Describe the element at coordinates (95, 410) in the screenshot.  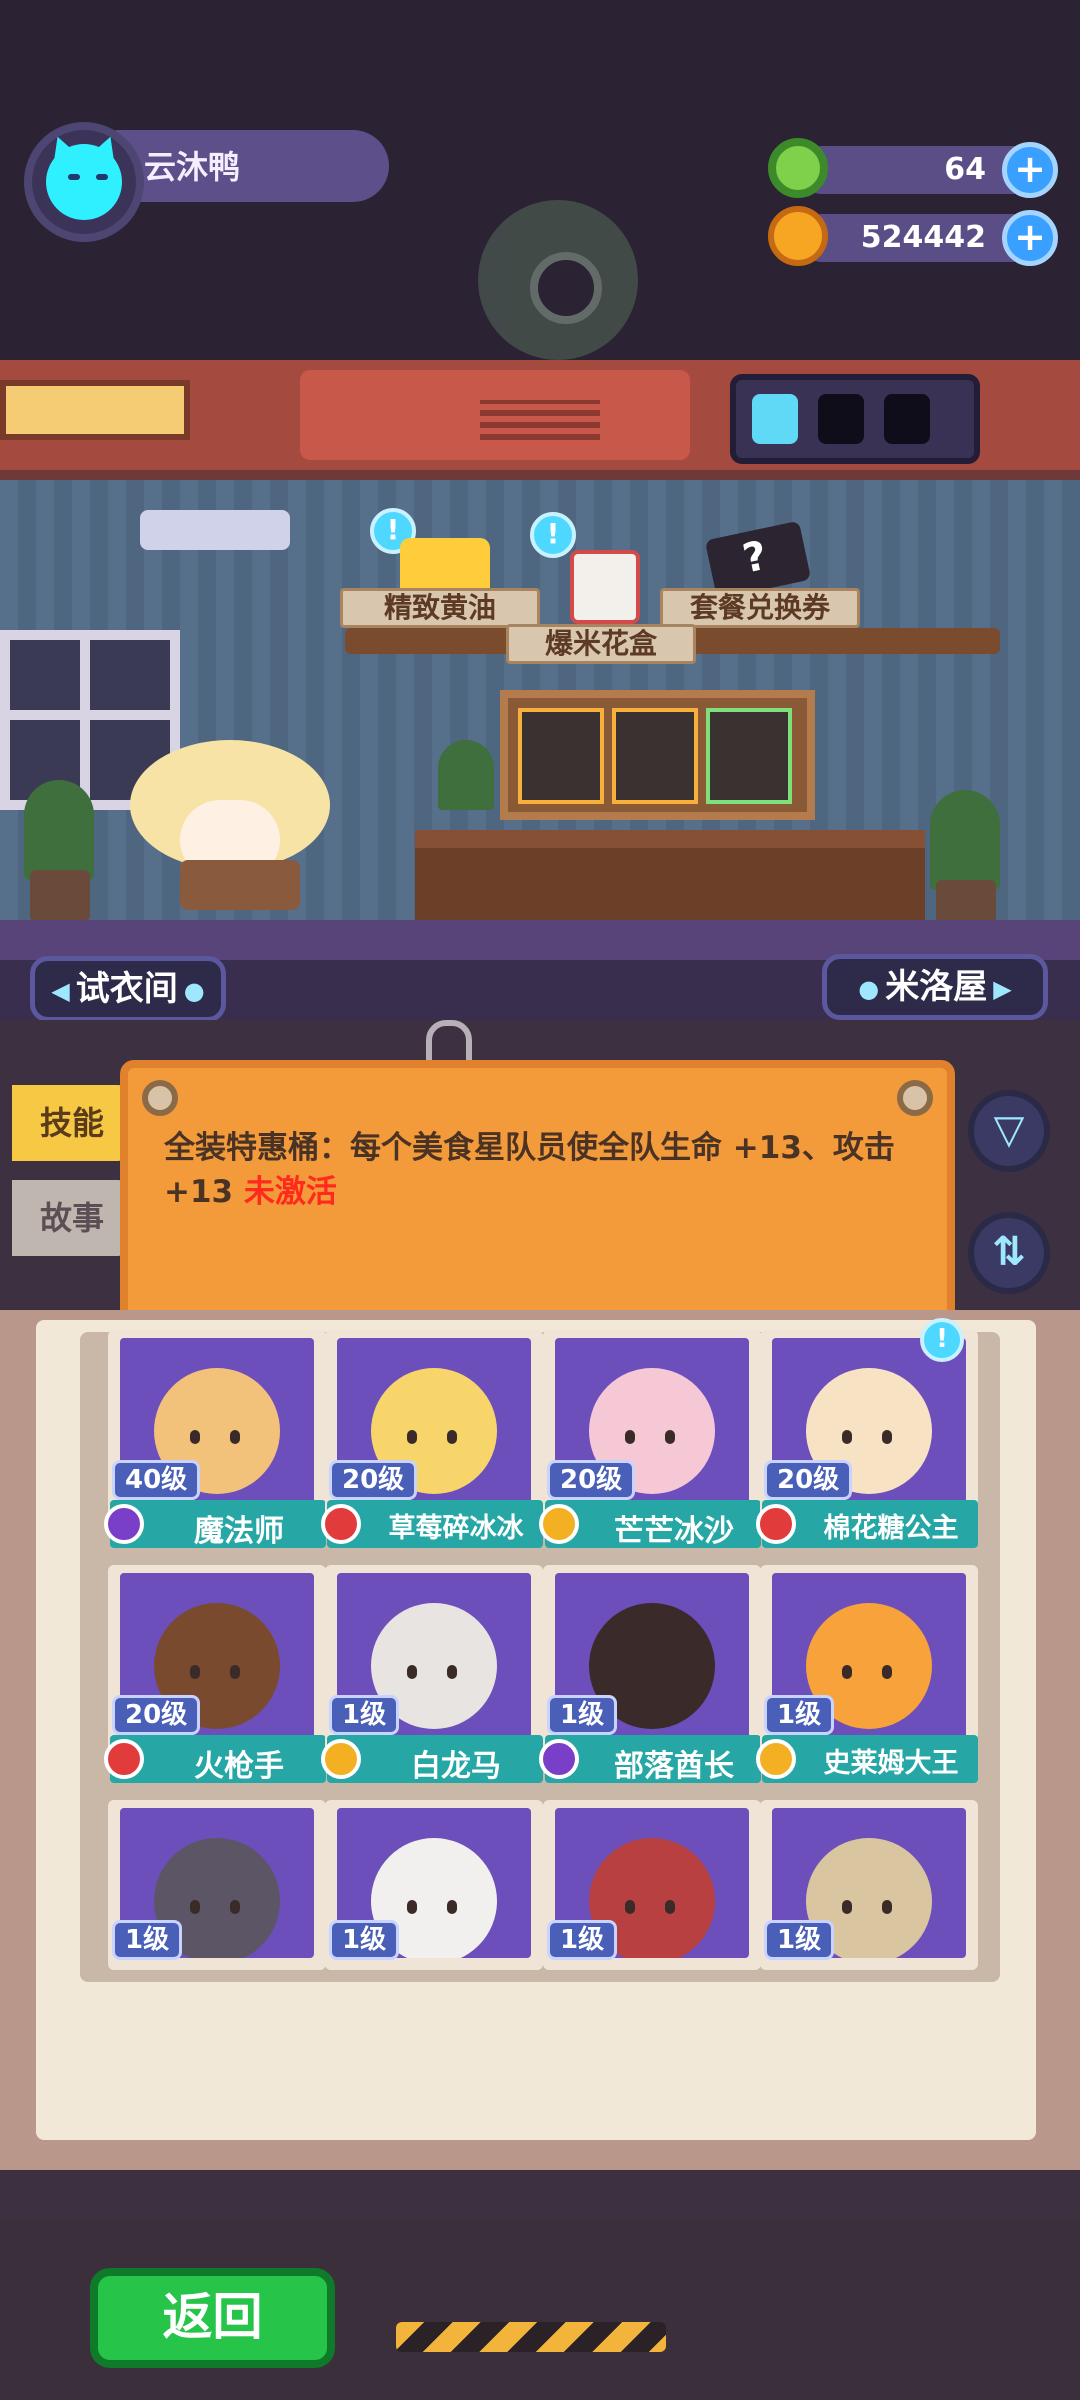
I see `machine-panel` at that location.